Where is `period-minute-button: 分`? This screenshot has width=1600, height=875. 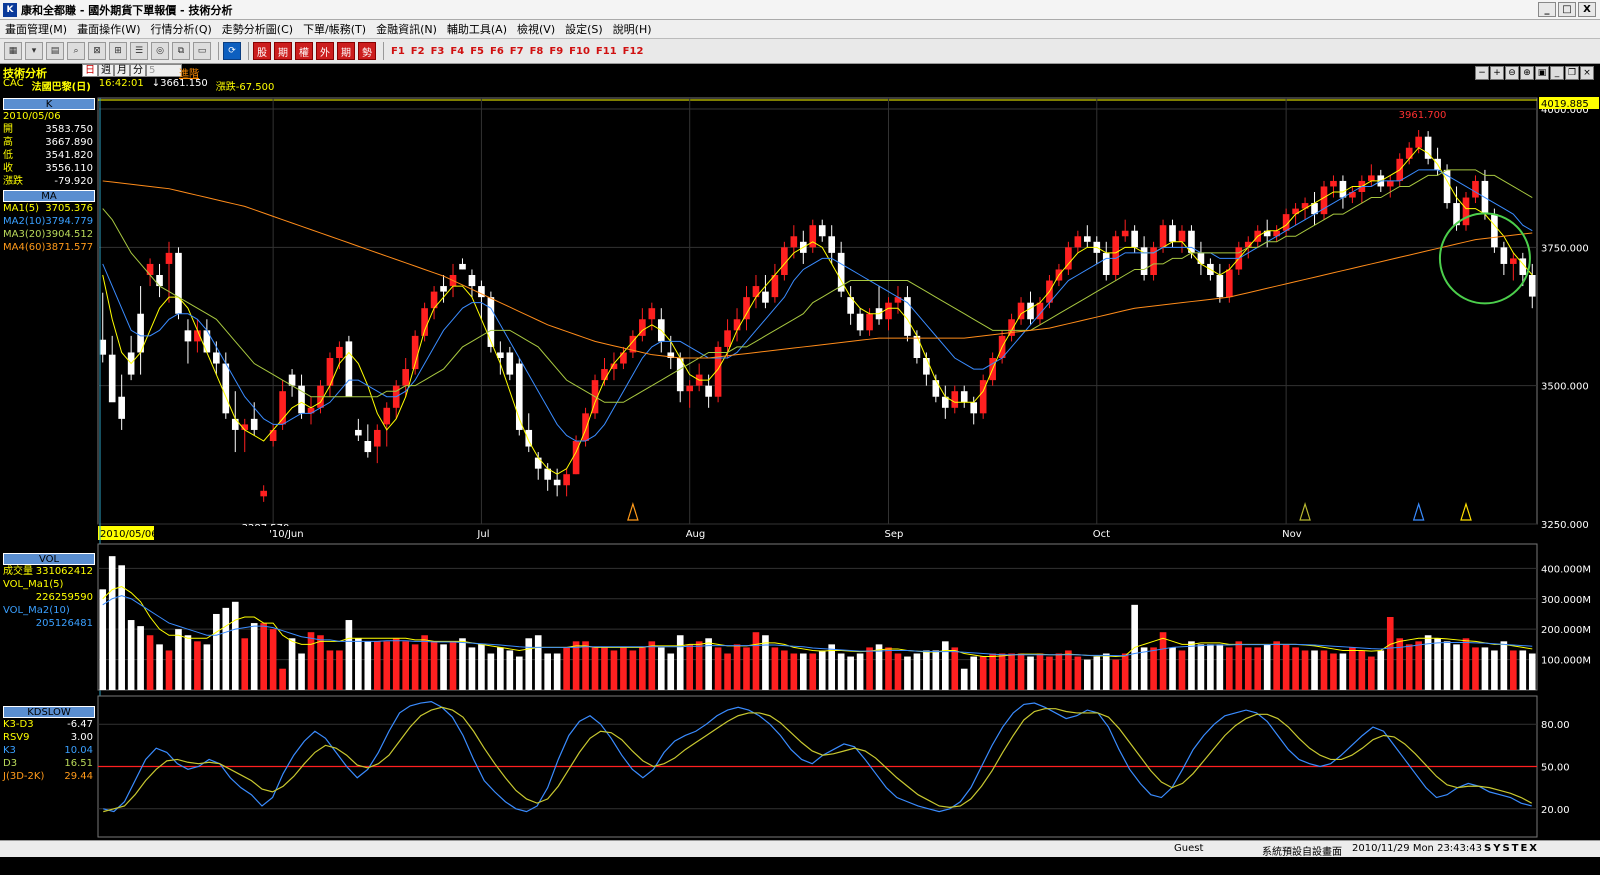 period-minute-button: 分 is located at coordinates (138, 70).